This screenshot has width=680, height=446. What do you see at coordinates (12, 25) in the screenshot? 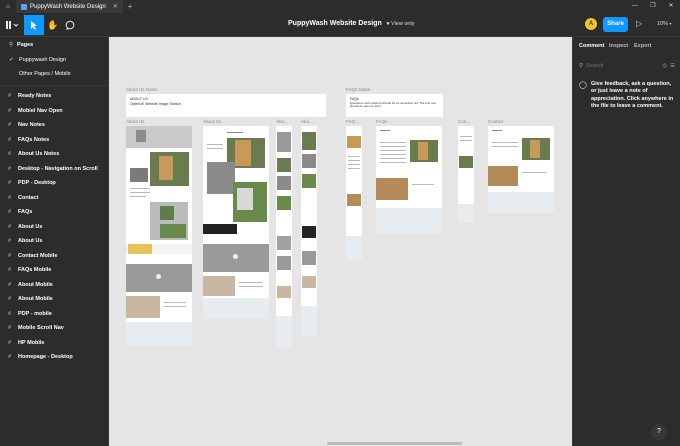
I see `main-menu-icon` at bounding box center [12, 25].